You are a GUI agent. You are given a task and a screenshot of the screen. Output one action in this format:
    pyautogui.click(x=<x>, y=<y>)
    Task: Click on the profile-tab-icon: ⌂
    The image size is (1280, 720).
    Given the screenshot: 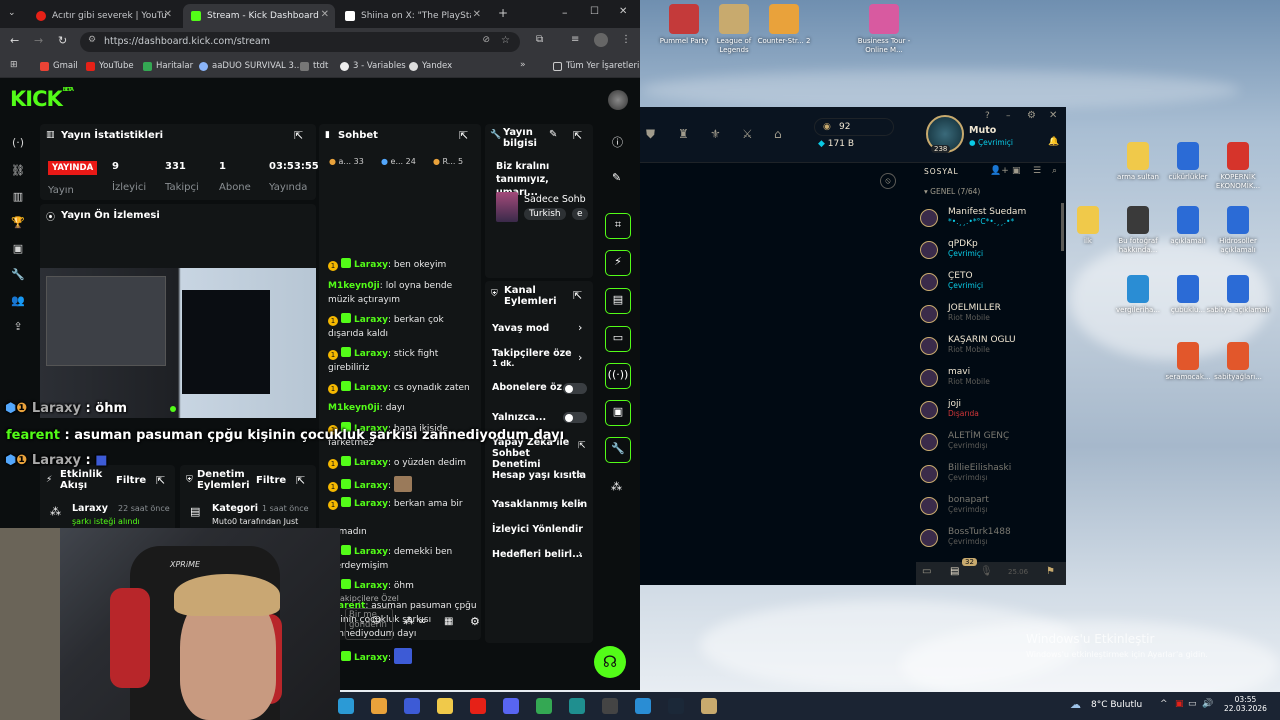 What is the action you would take?
    pyautogui.click(x=778, y=134)
    